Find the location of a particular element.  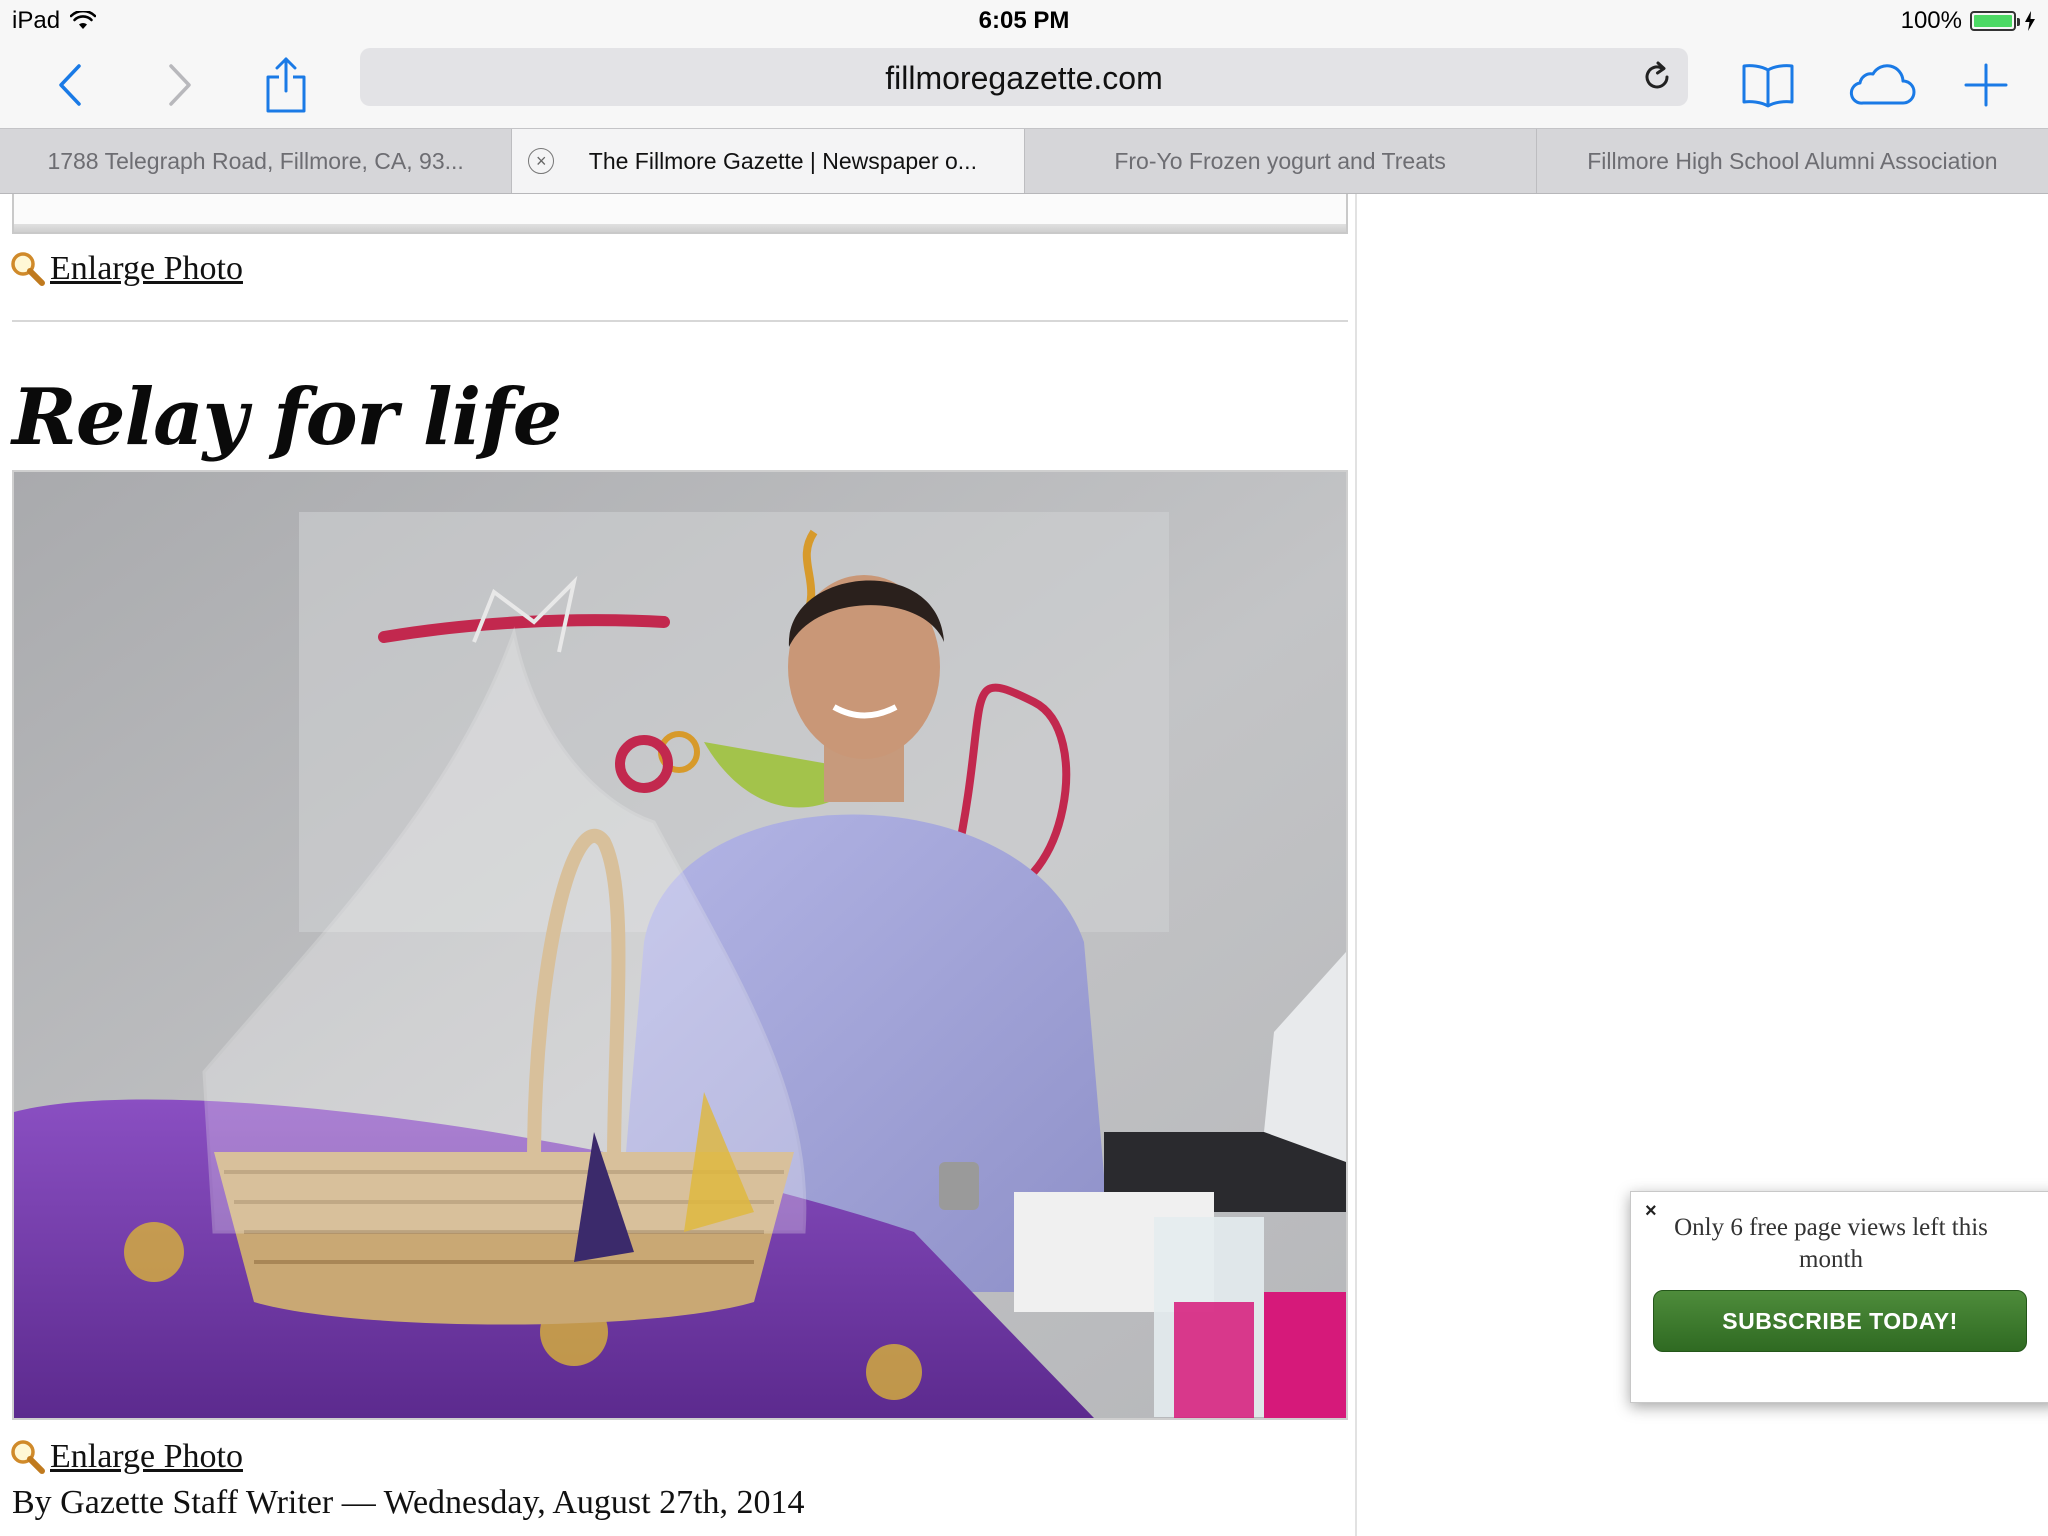

status-time: 6:05 PM is located at coordinates (1024, 20).